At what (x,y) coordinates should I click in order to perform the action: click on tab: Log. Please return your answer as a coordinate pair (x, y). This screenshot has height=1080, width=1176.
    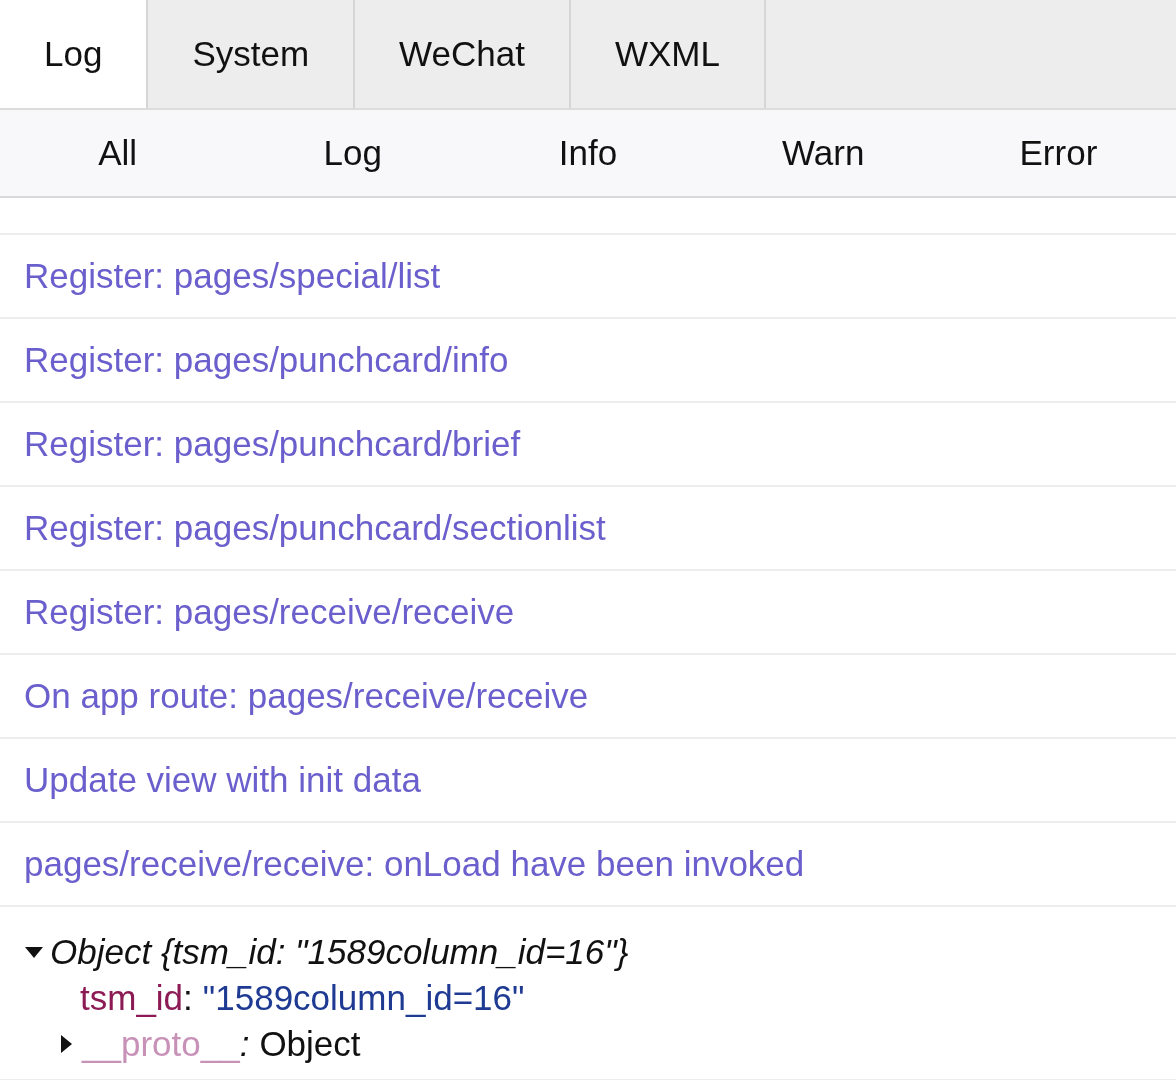
    Looking at the image, I should click on (74, 54).